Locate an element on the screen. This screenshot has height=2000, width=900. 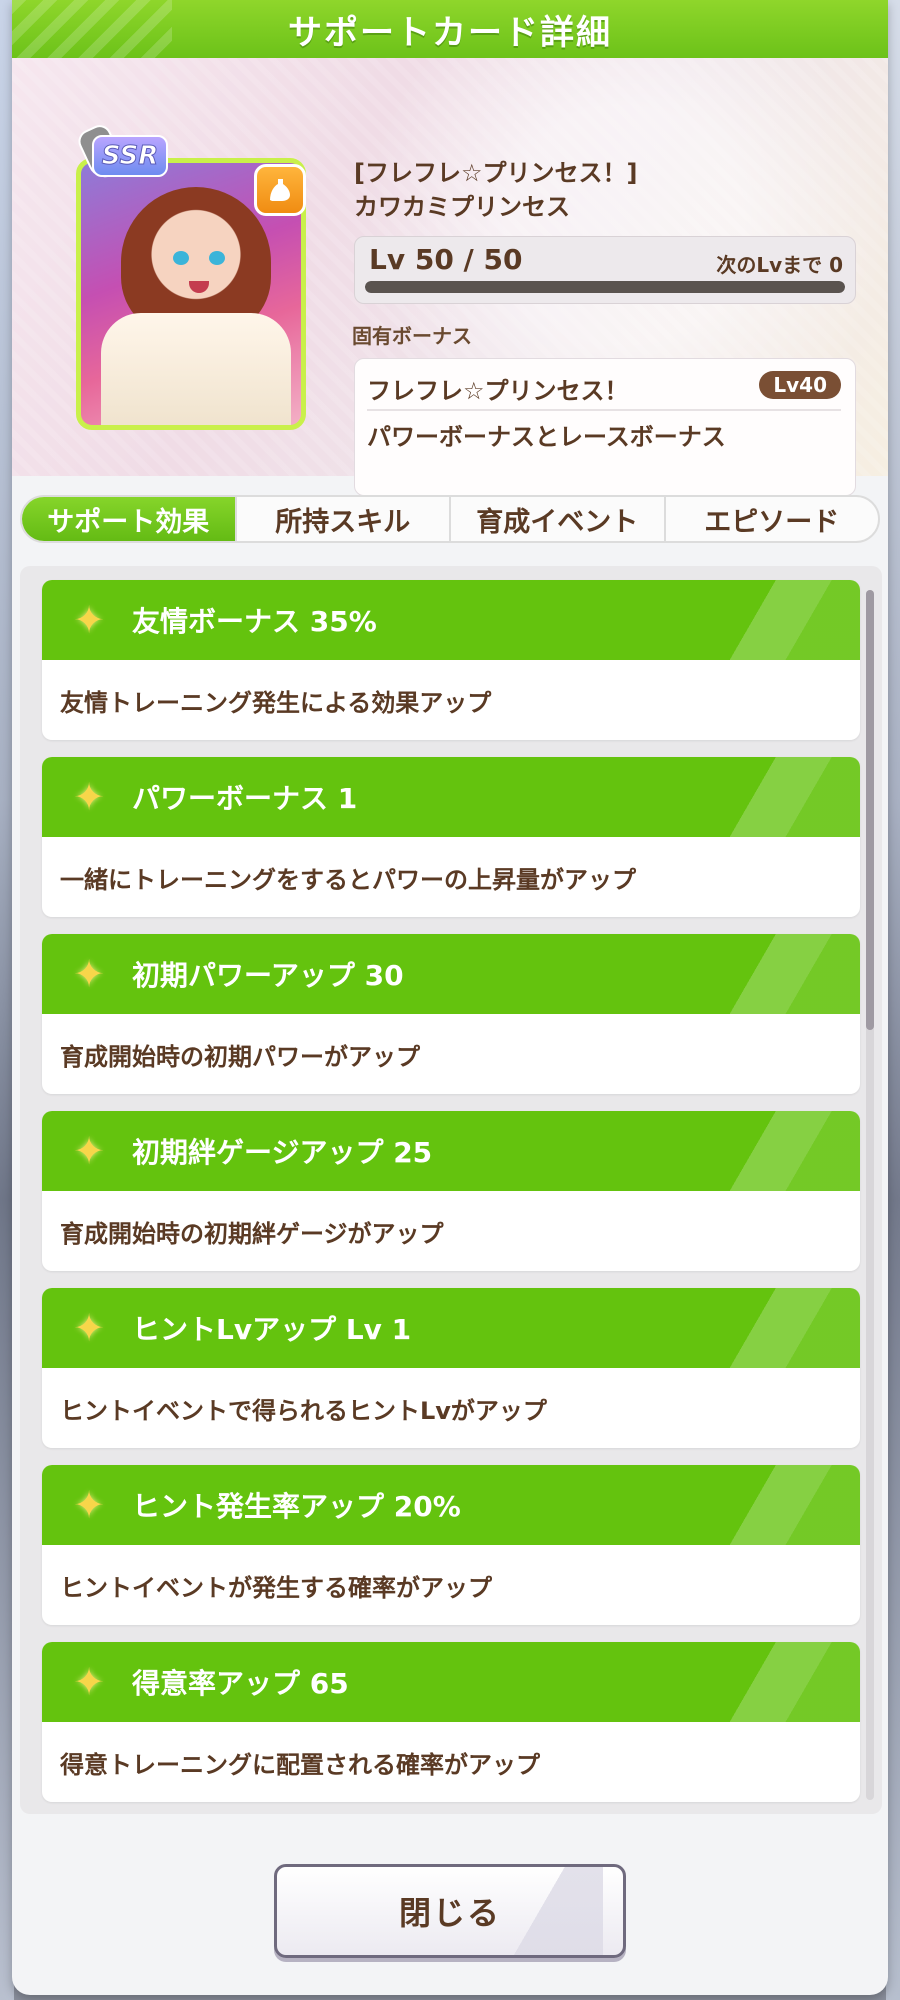
next-level-text: 次のLvまで 0 is located at coordinates (779, 265).